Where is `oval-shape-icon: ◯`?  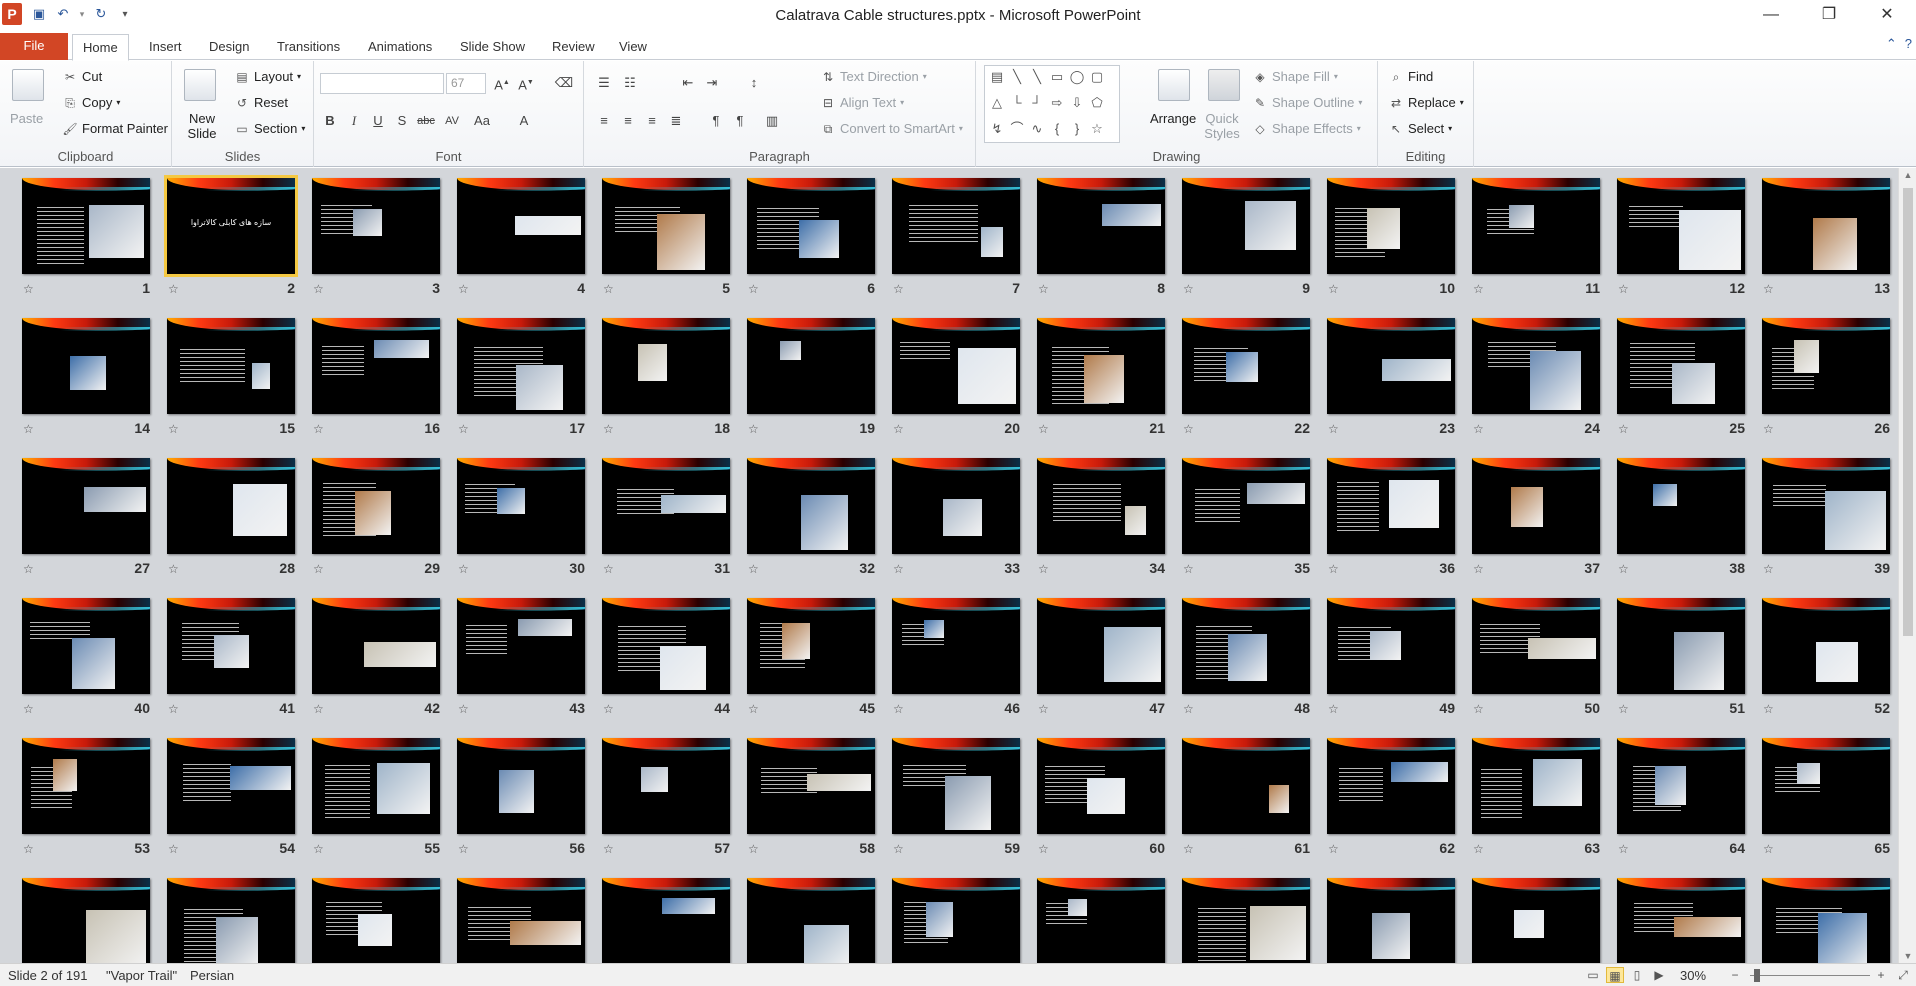 oval-shape-icon: ◯ is located at coordinates (1077, 77).